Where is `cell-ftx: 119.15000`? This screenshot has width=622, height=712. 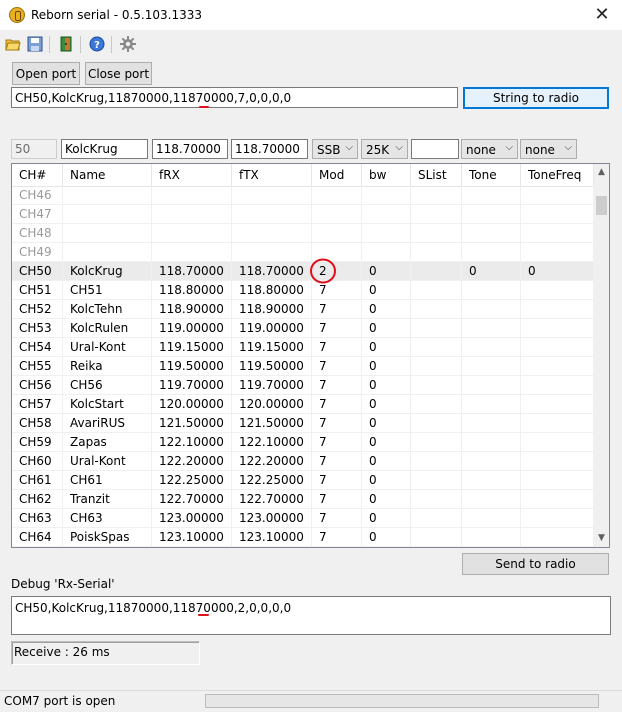 cell-ftx: 119.15000 is located at coordinates (272, 347).